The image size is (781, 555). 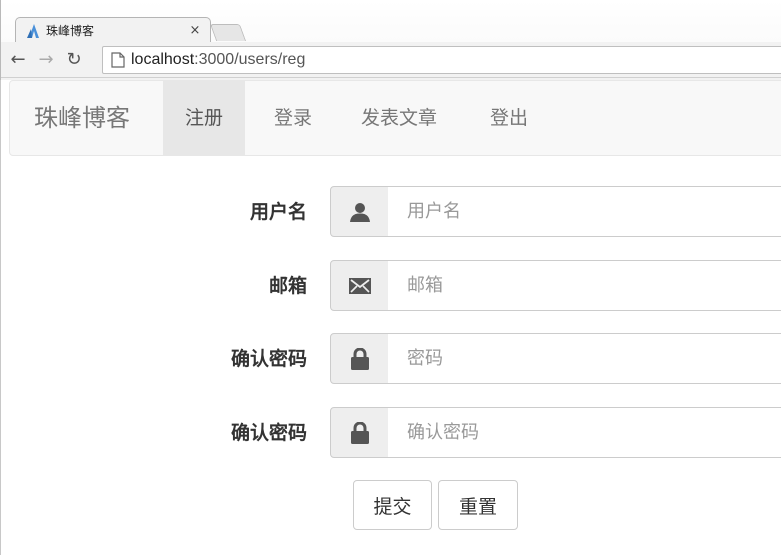 I want to click on site-favicon-icon, so click(x=34, y=31).